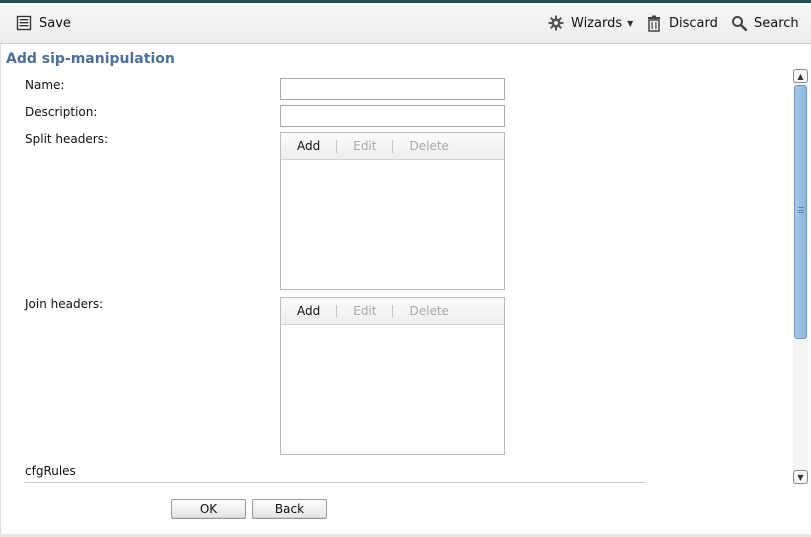 The height and width of the screenshot is (537, 811). What do you see at coordinates (392, 89) in the screenshot?
I see `name-input` at bounding box center [392, 89].